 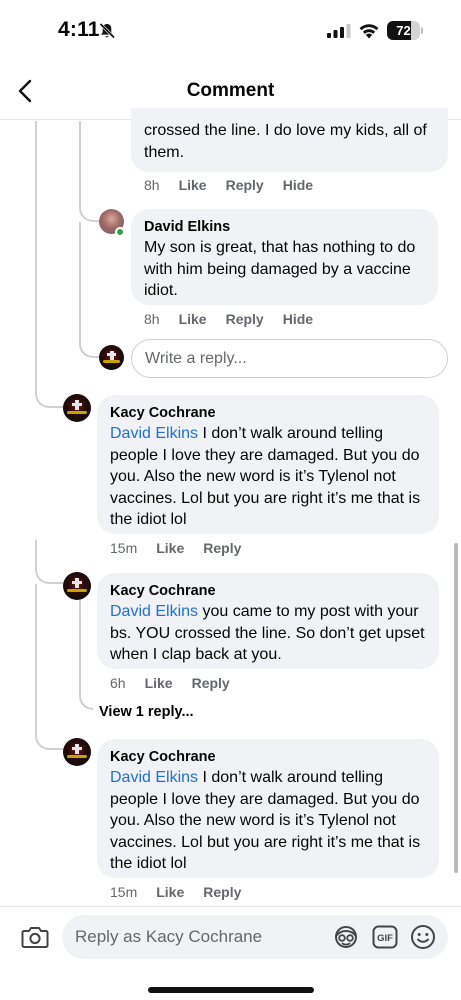 I want to click on home-indicator, so click(x=231, y=990).